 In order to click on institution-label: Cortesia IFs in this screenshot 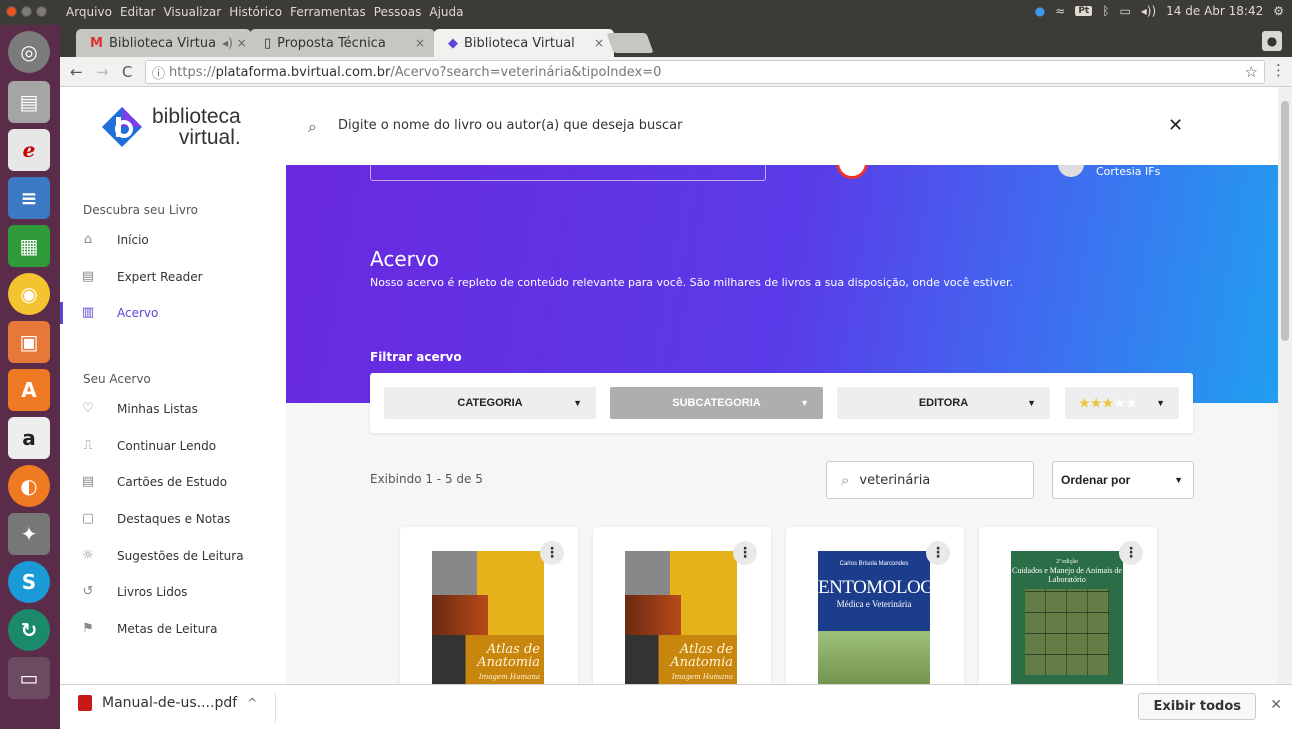, I will do `click(1128, 171)`.